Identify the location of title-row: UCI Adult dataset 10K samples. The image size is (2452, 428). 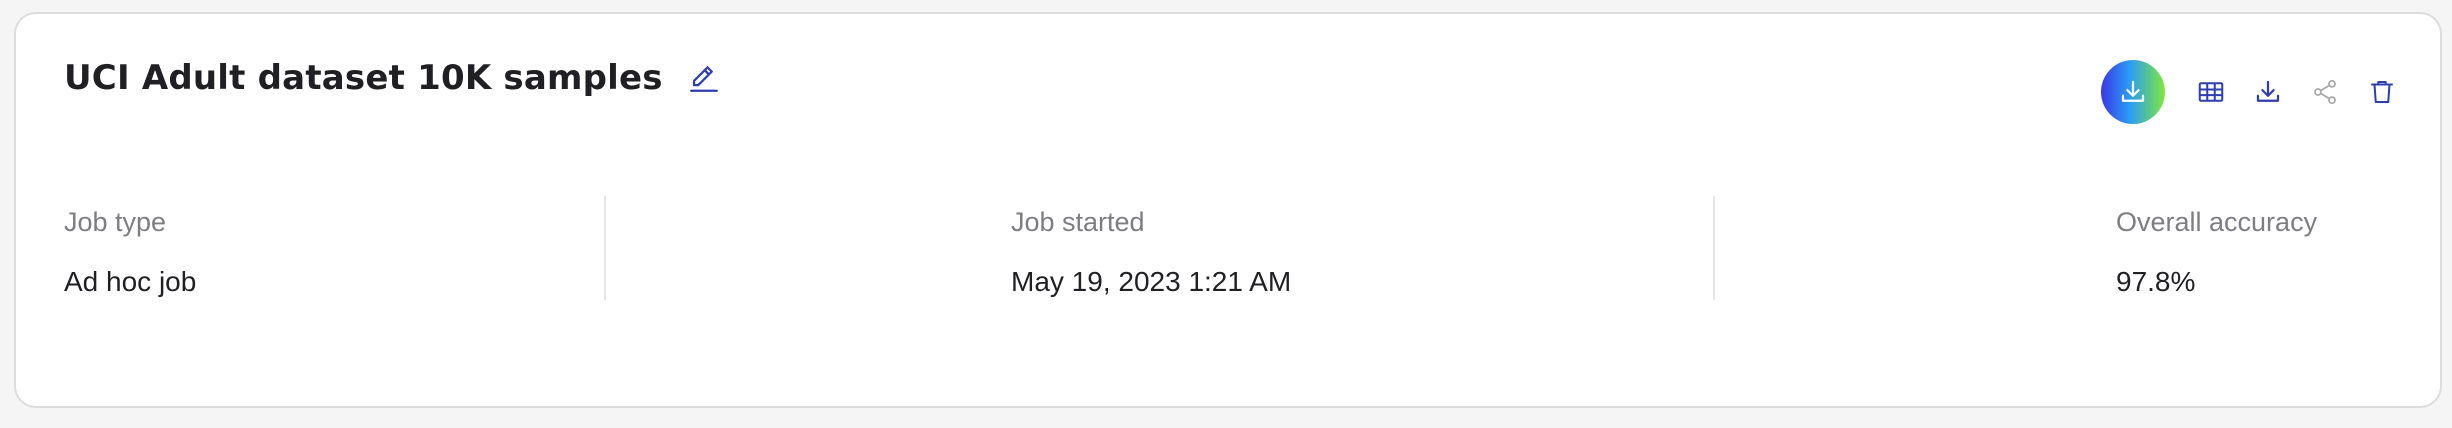
(393, 78).